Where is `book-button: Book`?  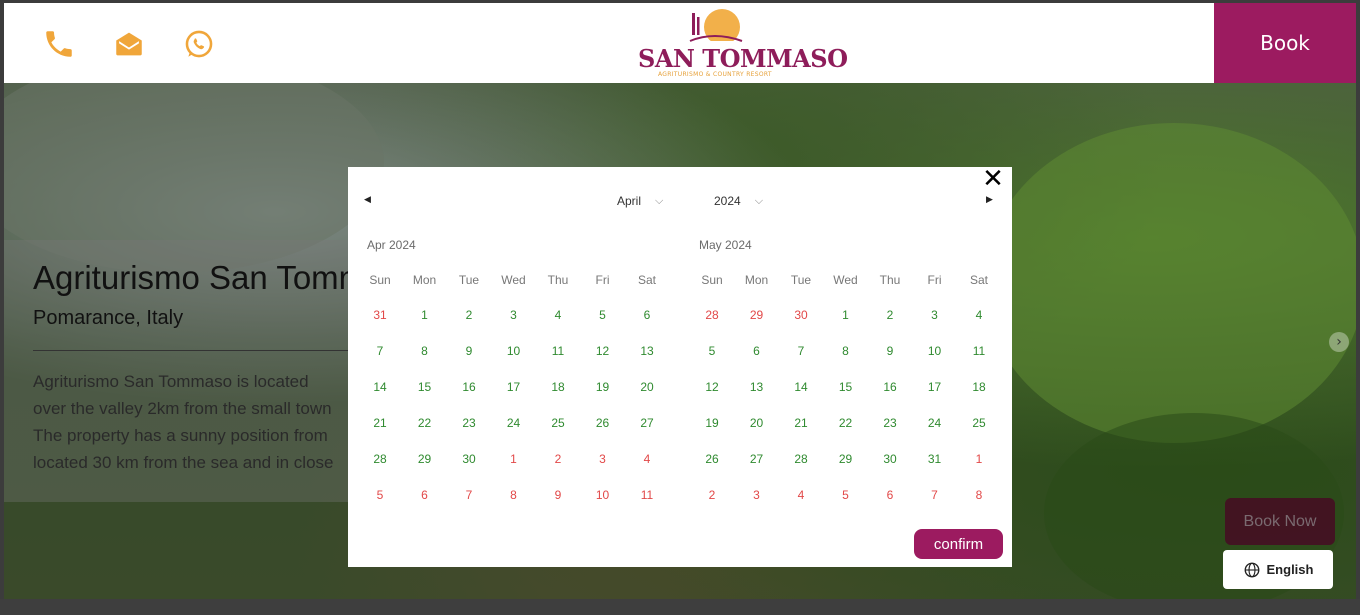
book-button: Book is located at coordinates (1285, 43).